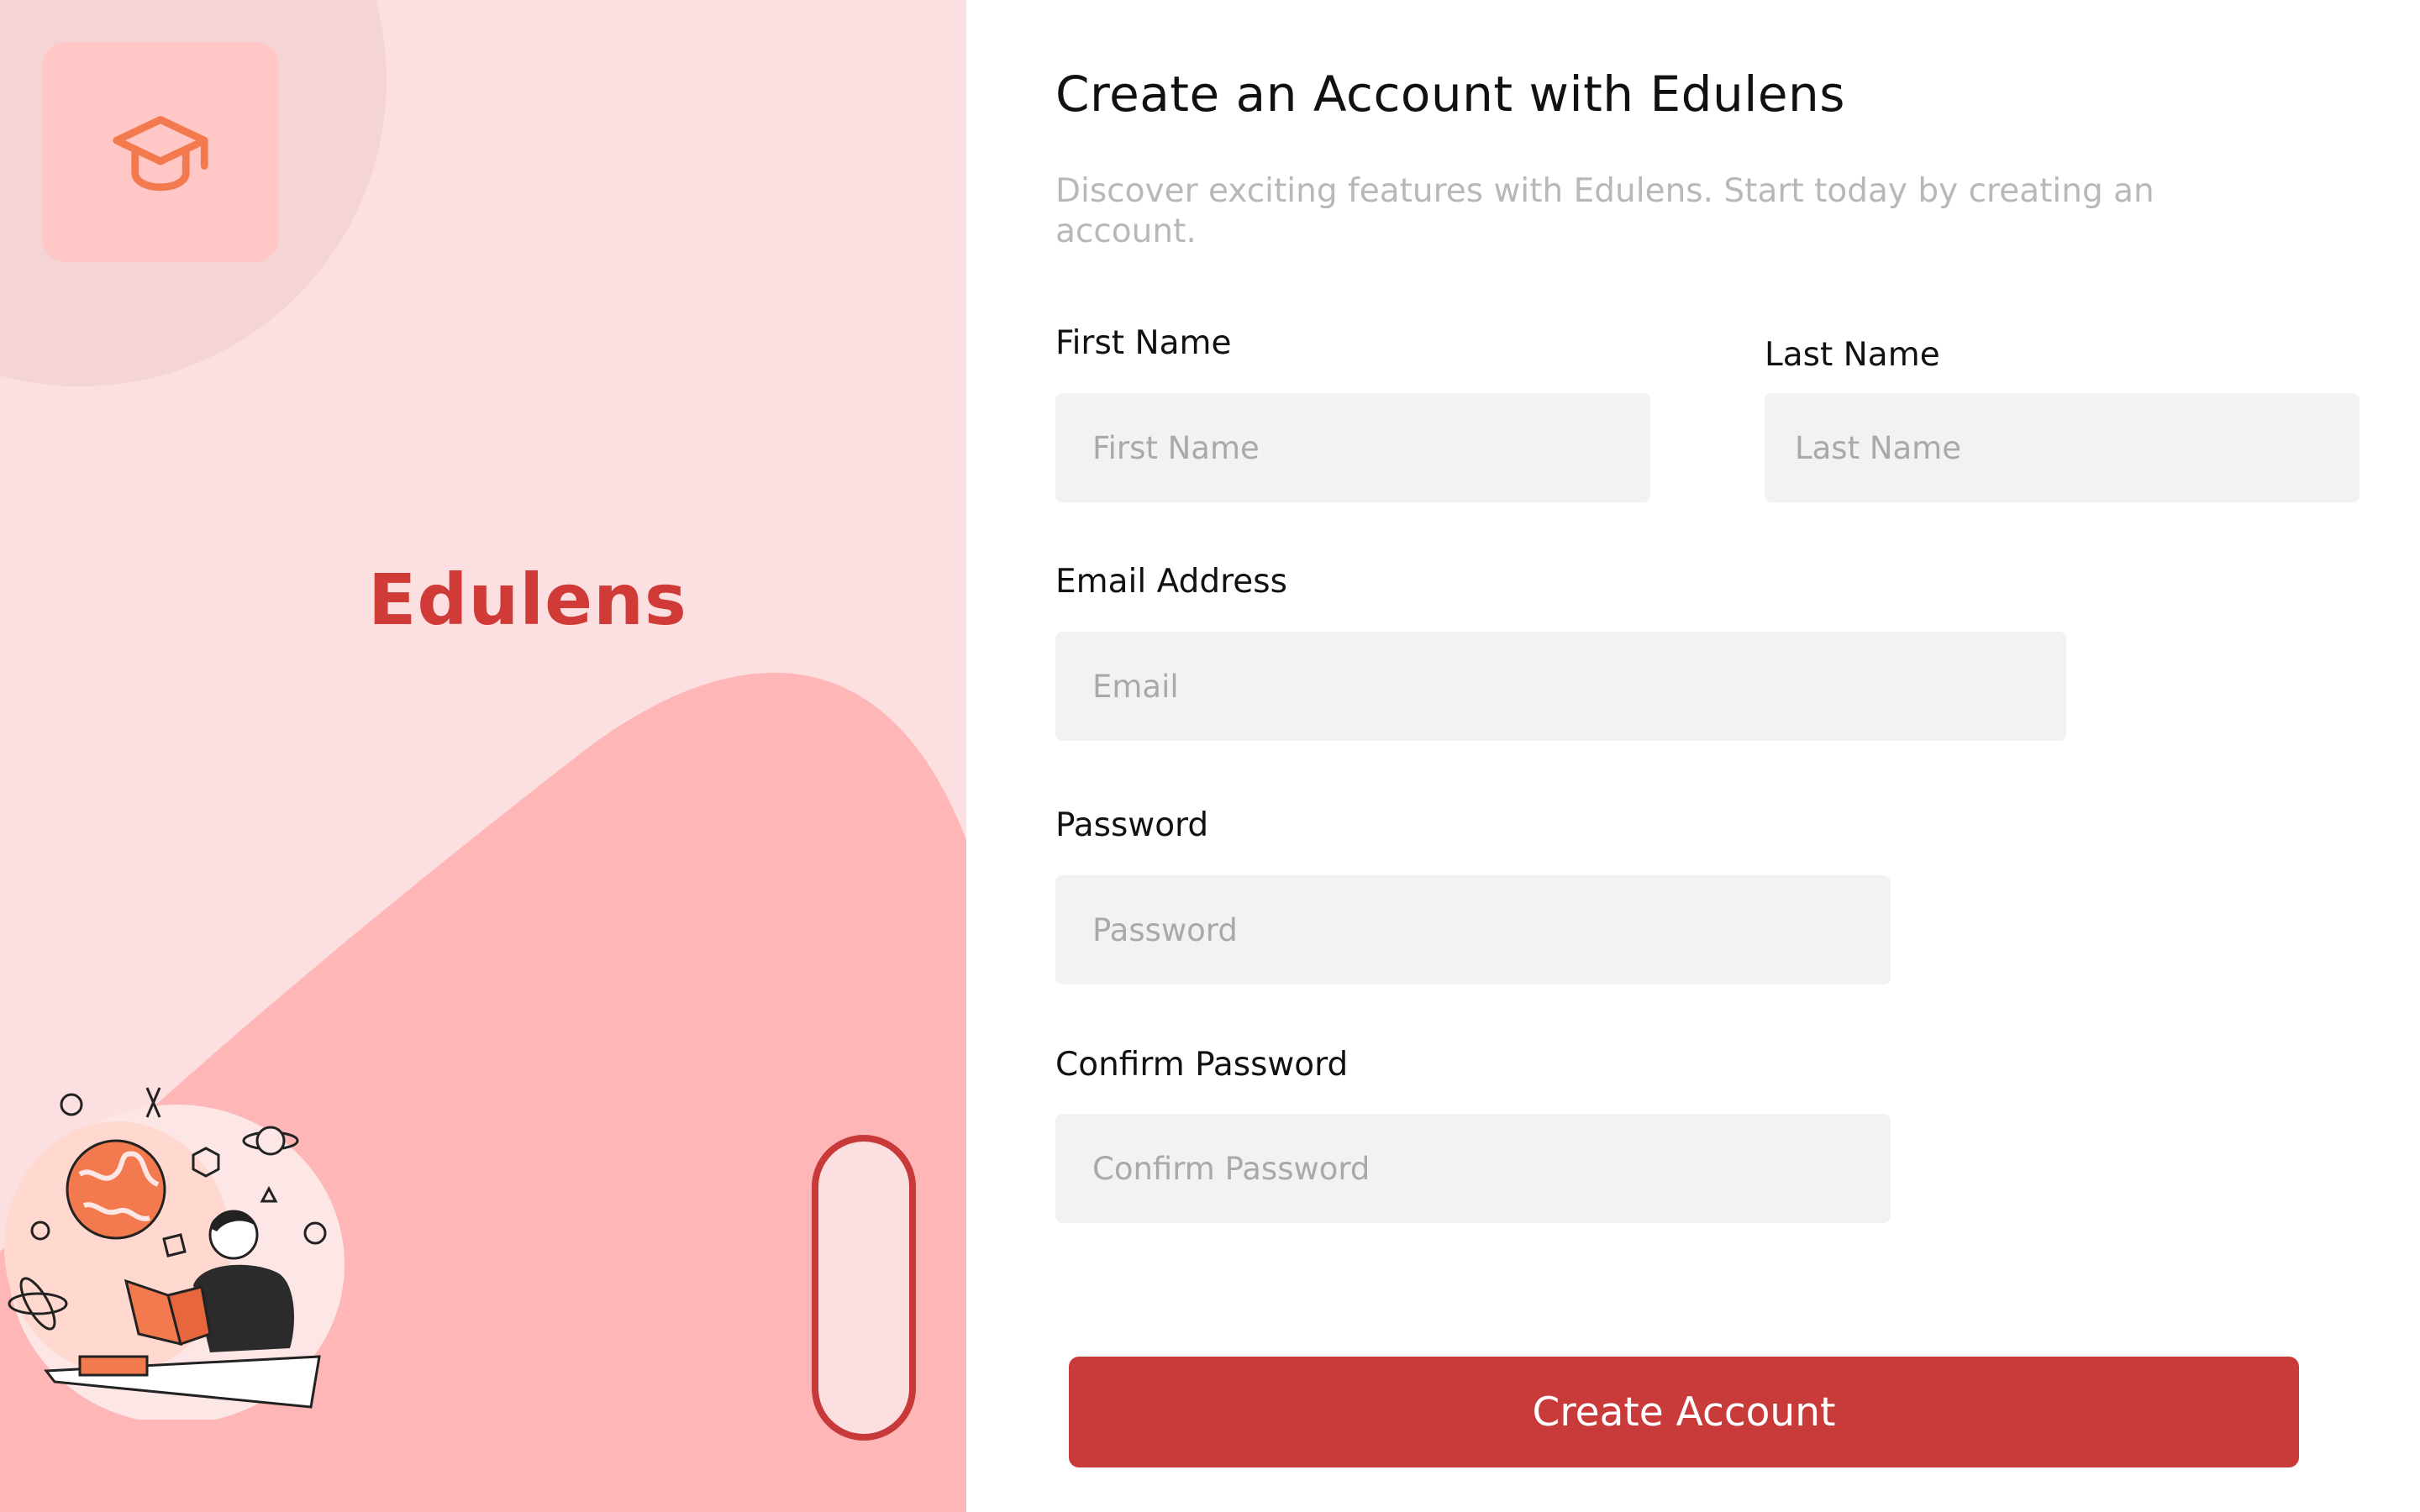 This screenshot has height=1512, width=2420. What do you see at coordinates (527, 600) in the screenshot?
I see `brand-name: Edulens` at bounding box center [527, 600].